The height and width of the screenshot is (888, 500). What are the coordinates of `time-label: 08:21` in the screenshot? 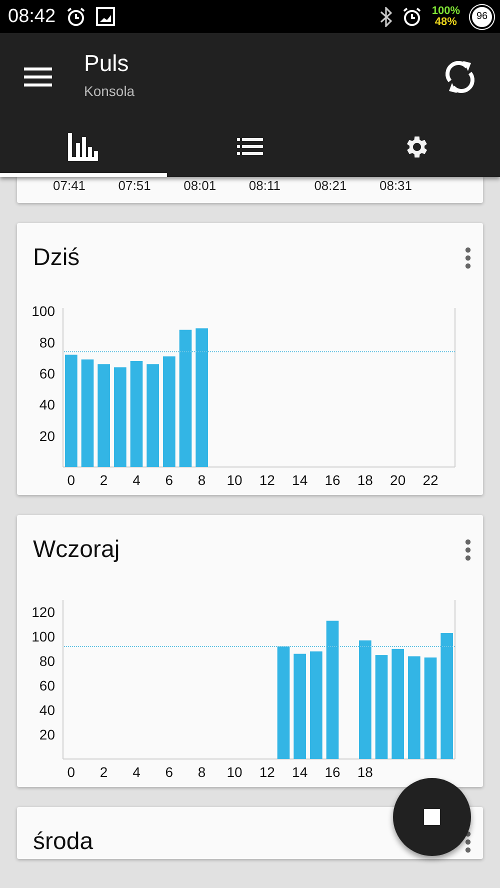 It's located at (331, 185).